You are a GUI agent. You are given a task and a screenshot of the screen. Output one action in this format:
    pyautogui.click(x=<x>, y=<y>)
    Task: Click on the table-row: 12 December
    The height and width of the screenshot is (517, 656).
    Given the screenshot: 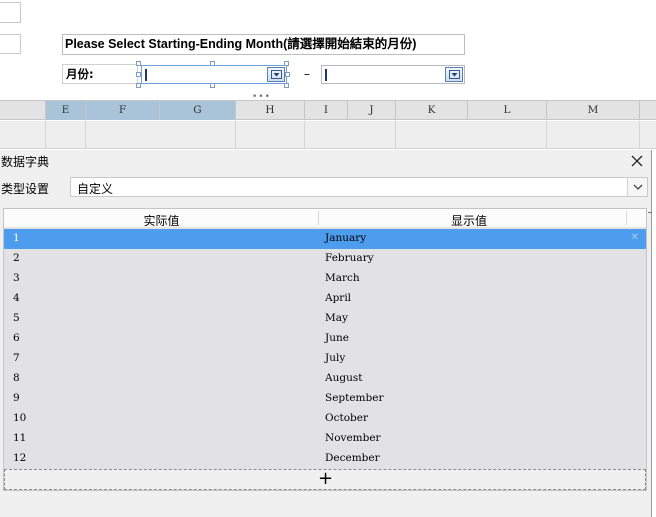 What is the action you would take?
    pyautogui.click(x=325, y=459)
    